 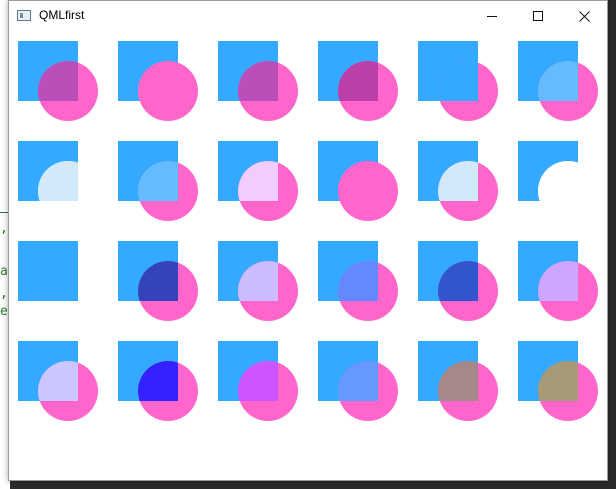 What do you see at coordinates (4, 311) in the screenshot?
I see `editor-glyph: e` at bounding box center [4, 311].